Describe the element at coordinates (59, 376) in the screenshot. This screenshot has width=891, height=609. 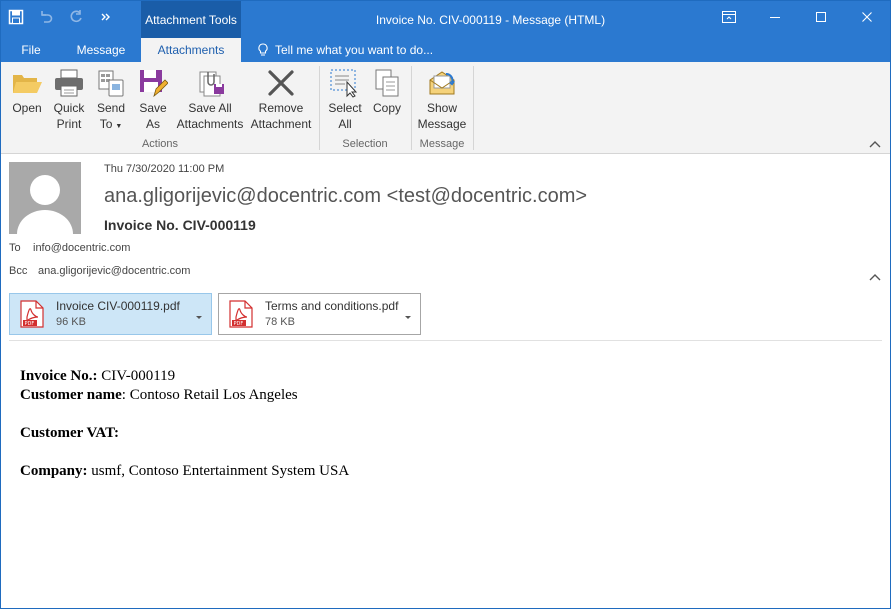
I see `invoice-label: Invoice No.:` at that location.